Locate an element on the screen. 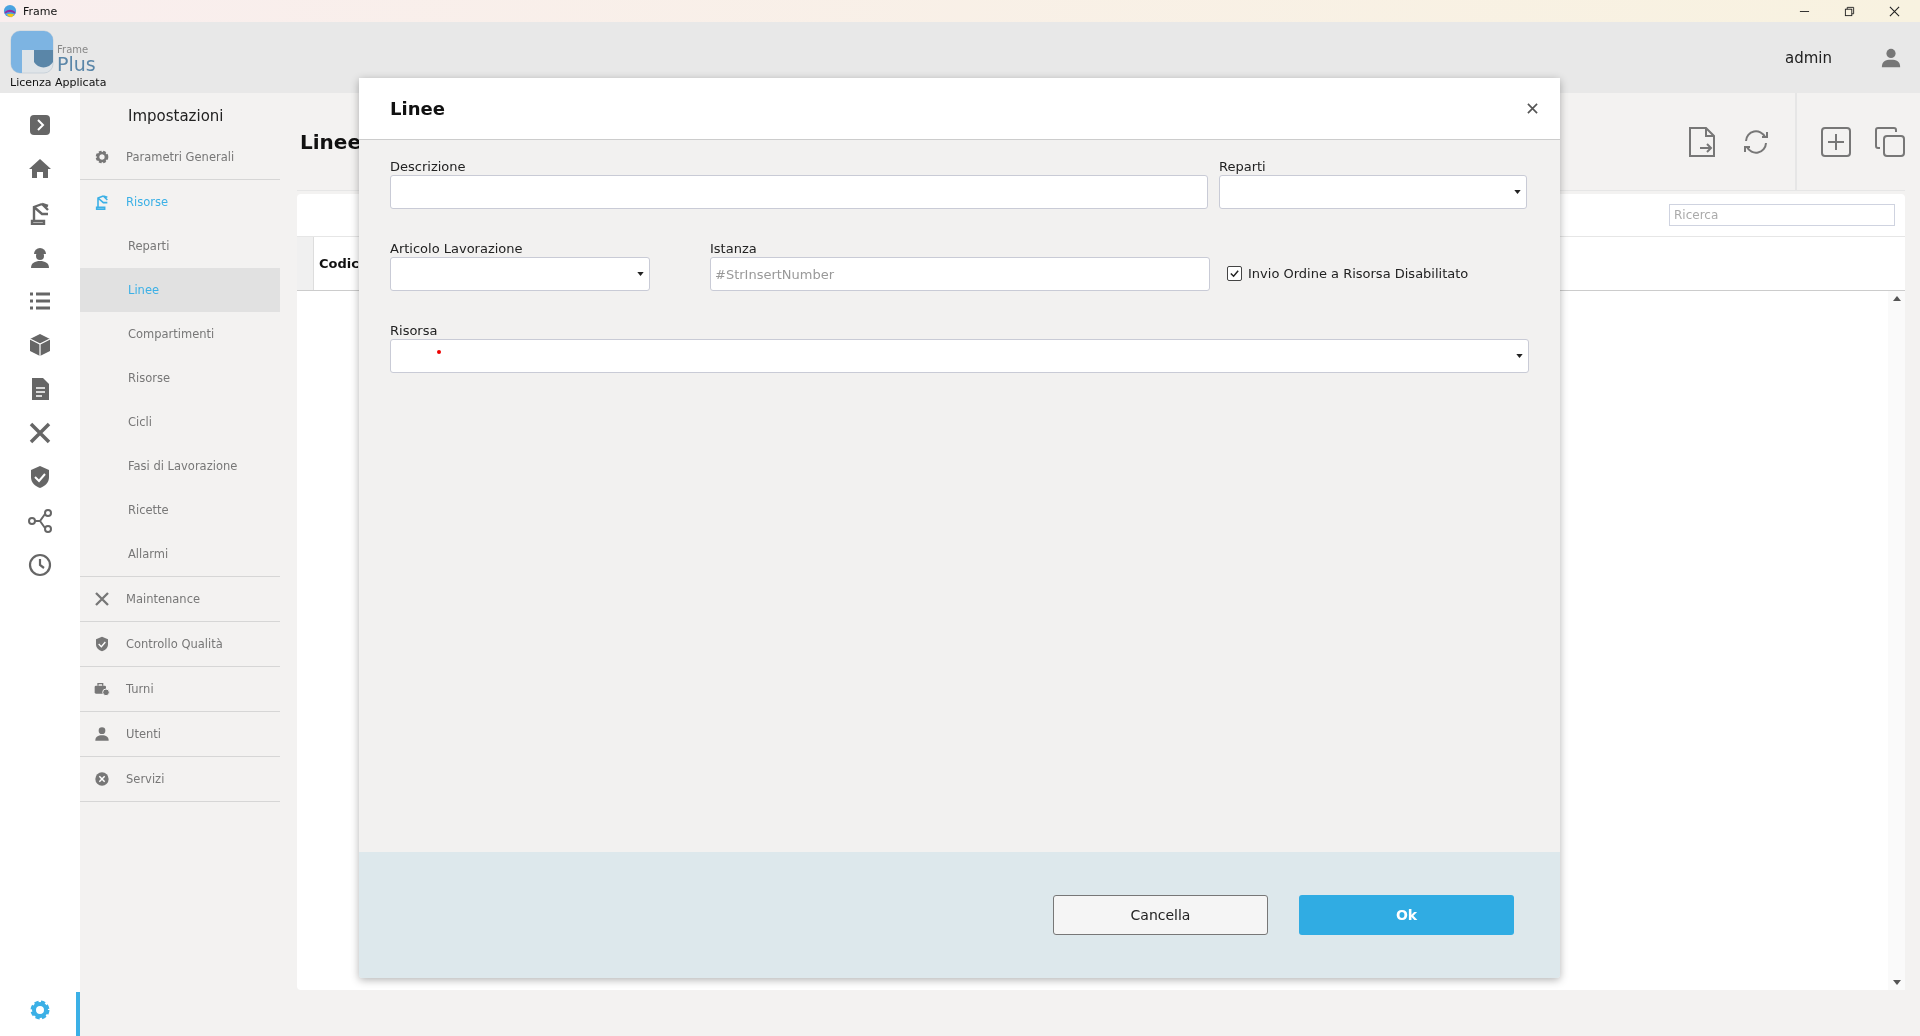  share-icon is located at coordinates (40, 521).